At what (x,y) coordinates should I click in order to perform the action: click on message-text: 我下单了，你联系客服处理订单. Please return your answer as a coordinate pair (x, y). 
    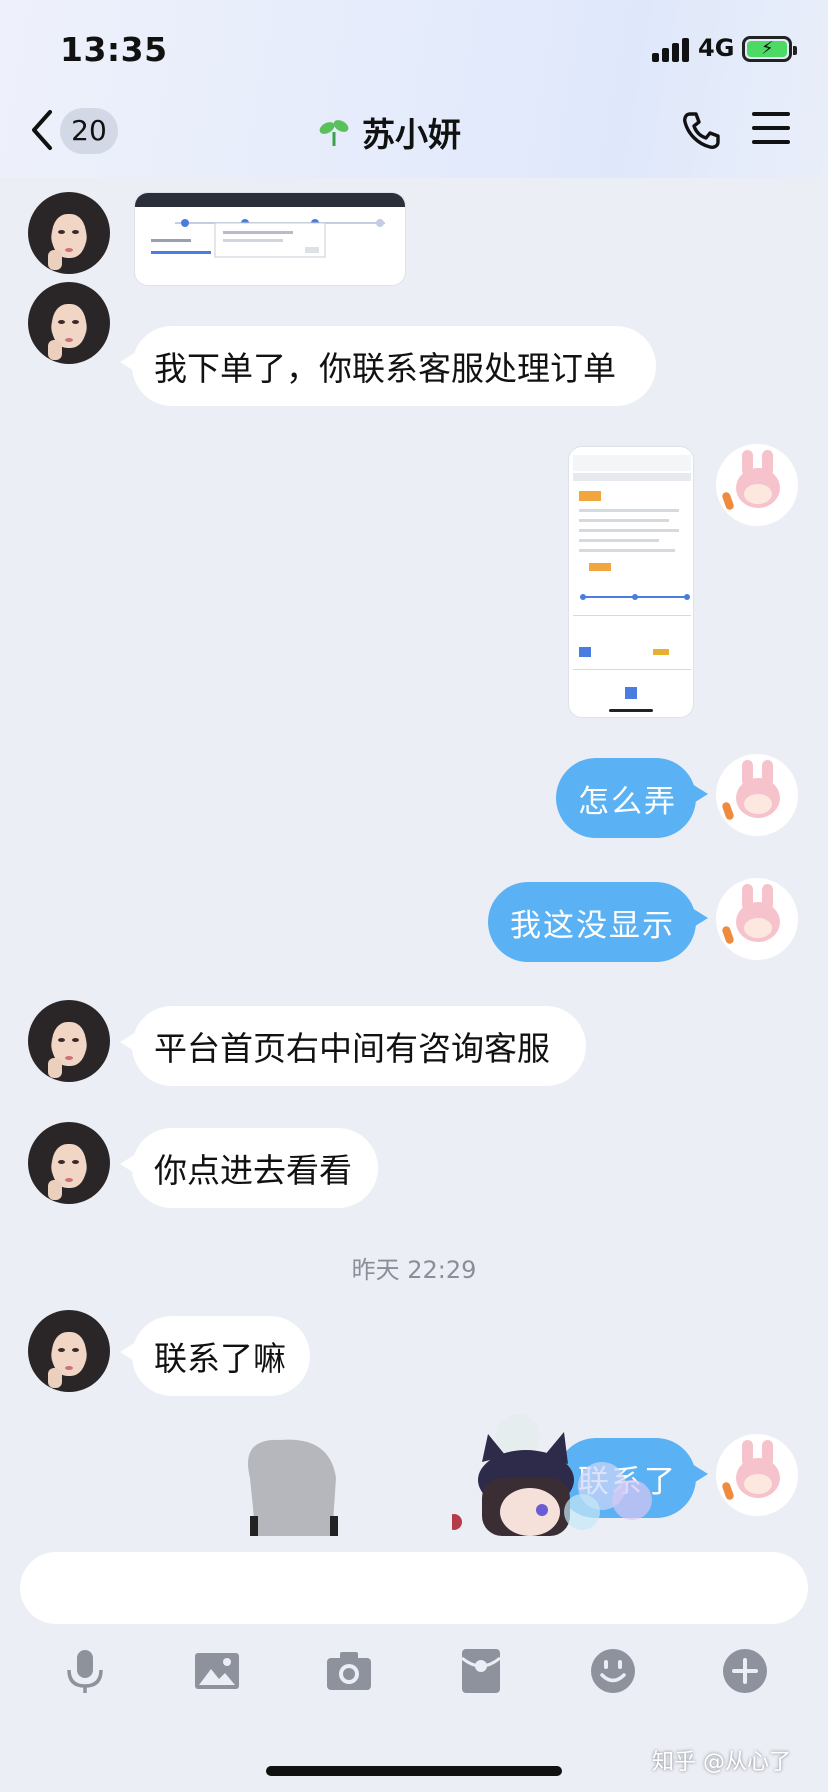
    Looking at the image, I should click on (385, 368).